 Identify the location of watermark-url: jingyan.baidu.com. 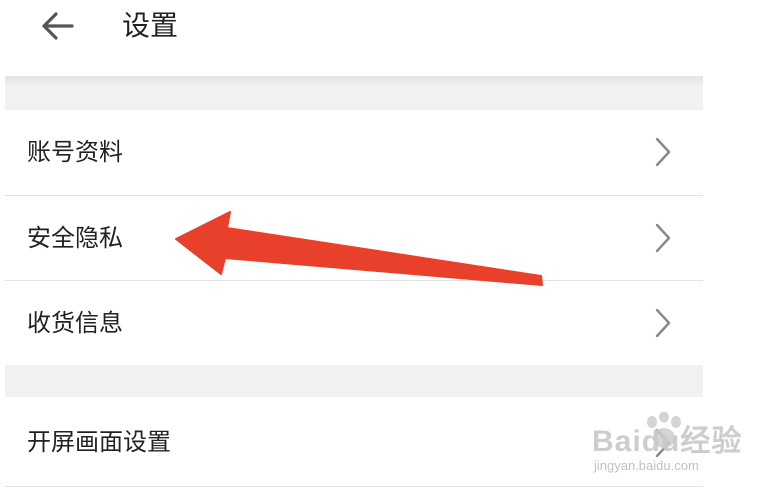
(646, 465).